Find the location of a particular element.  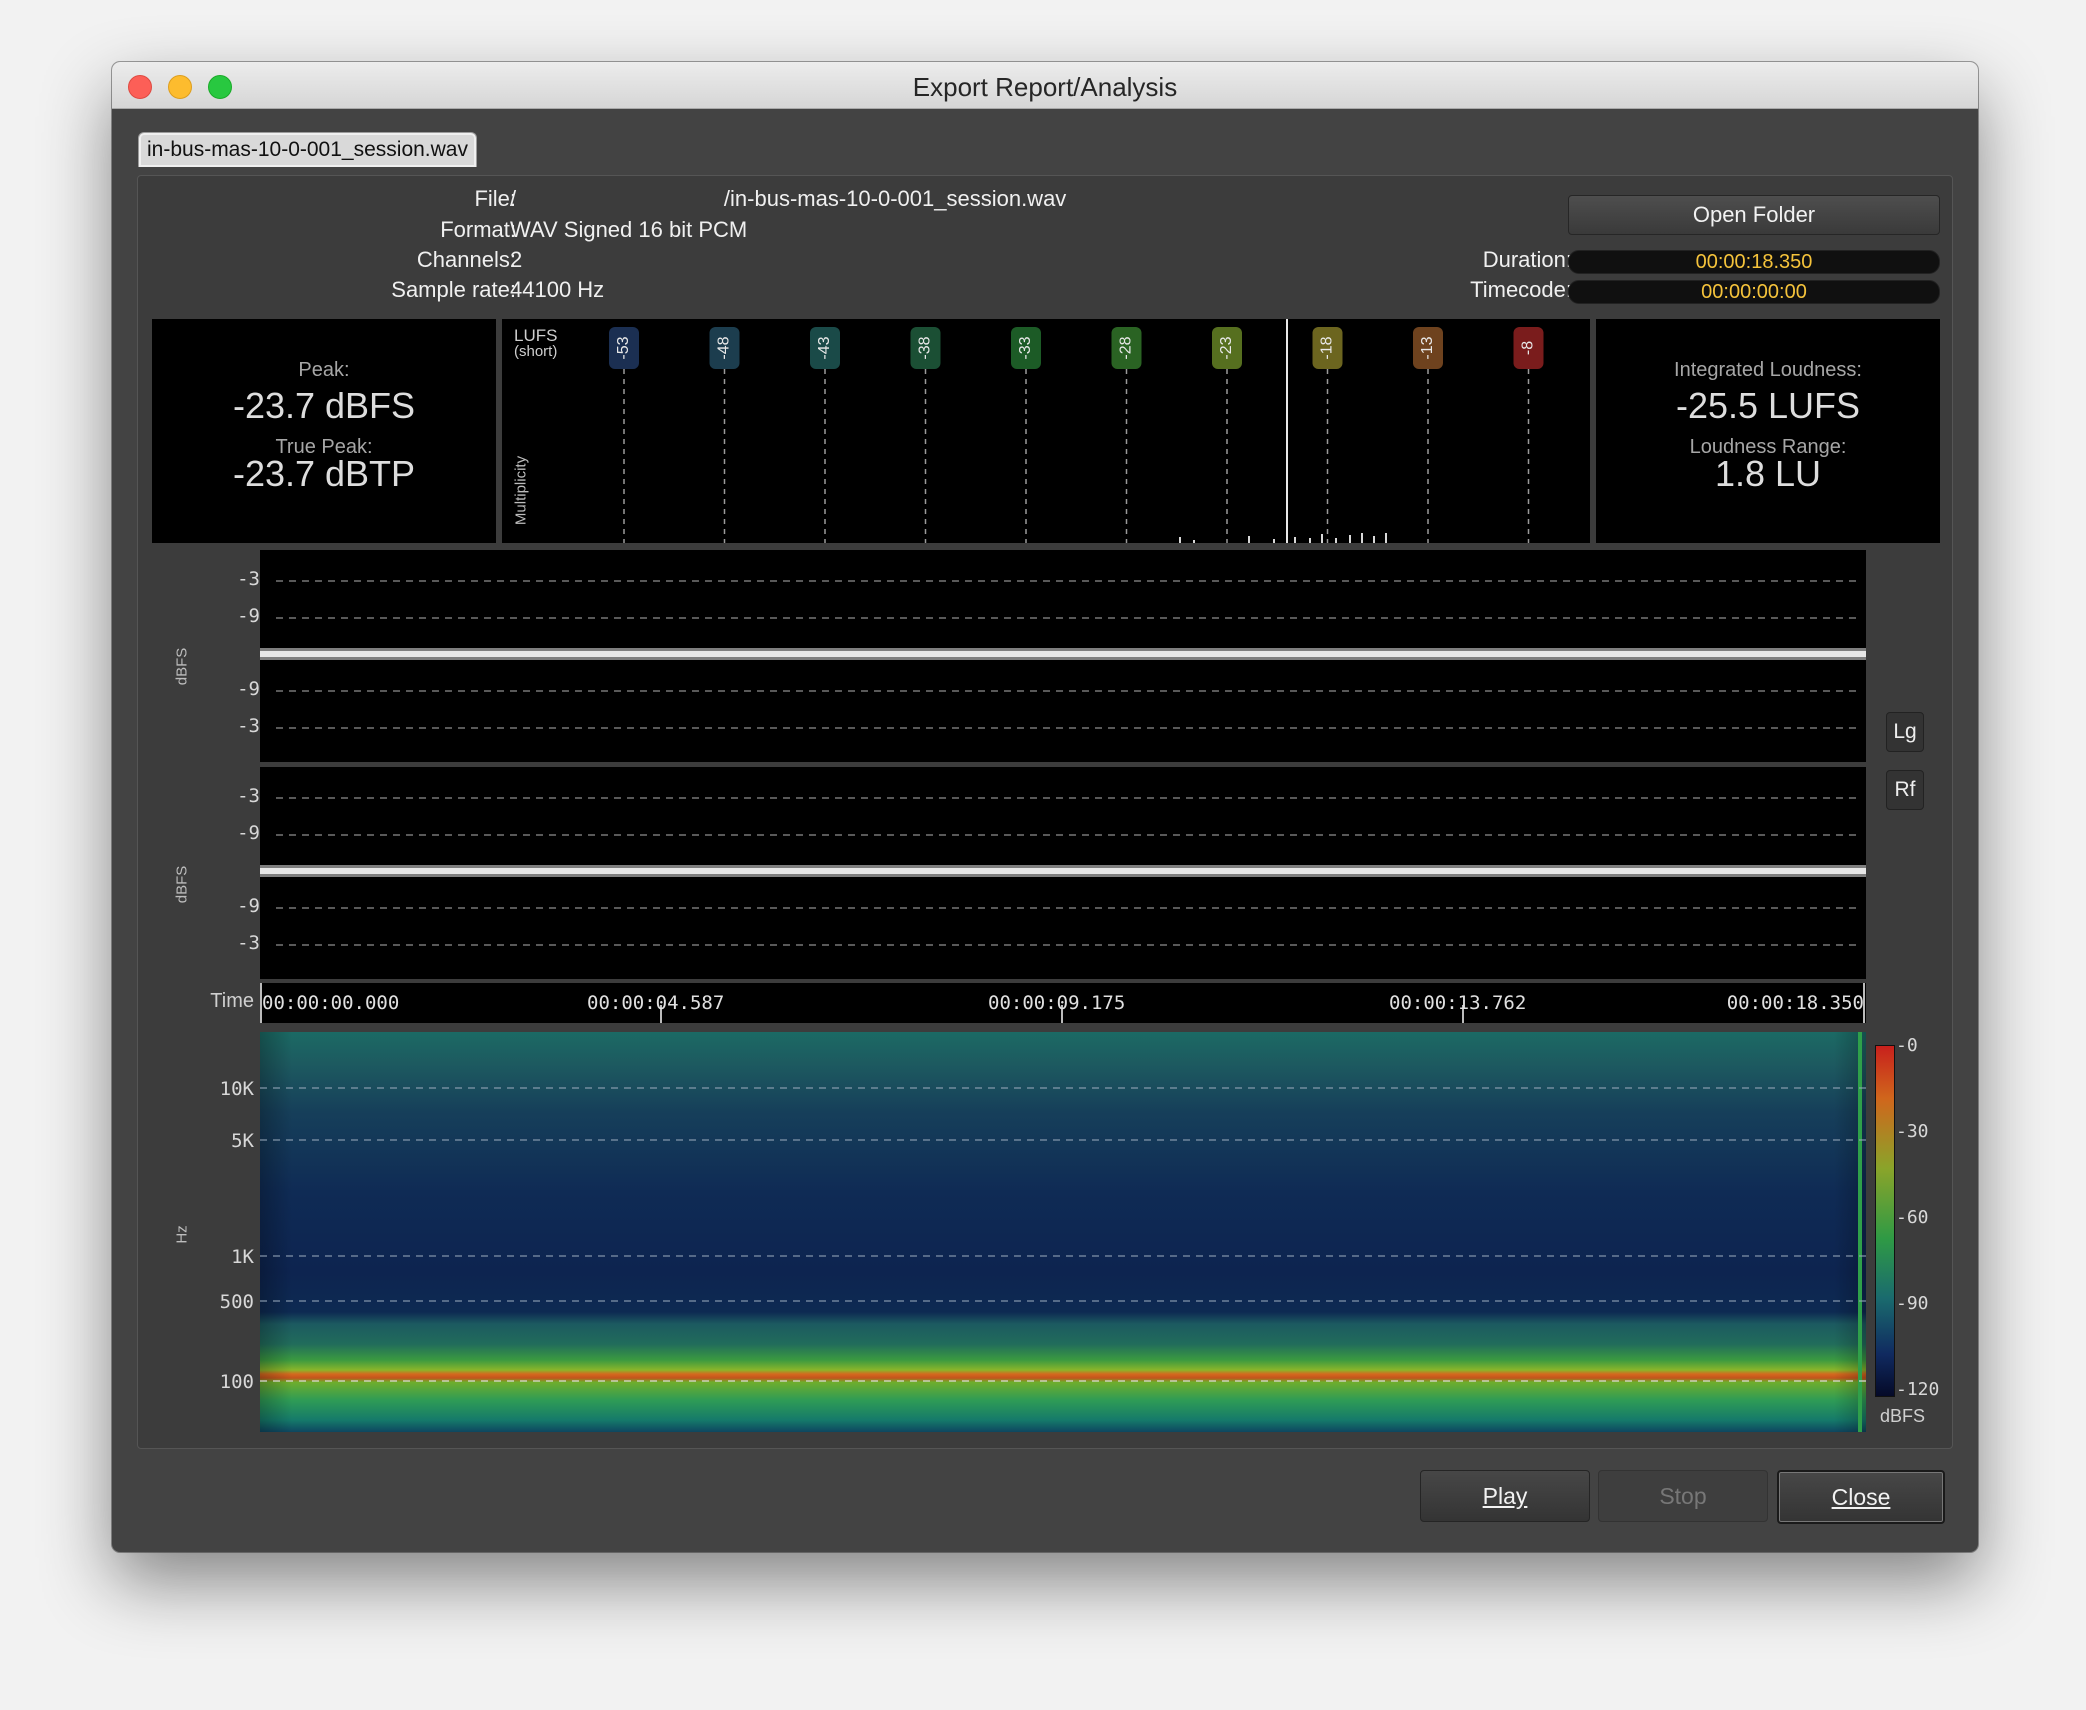

histogram-marker-label: -18 is located at coordinates (1327, 347).